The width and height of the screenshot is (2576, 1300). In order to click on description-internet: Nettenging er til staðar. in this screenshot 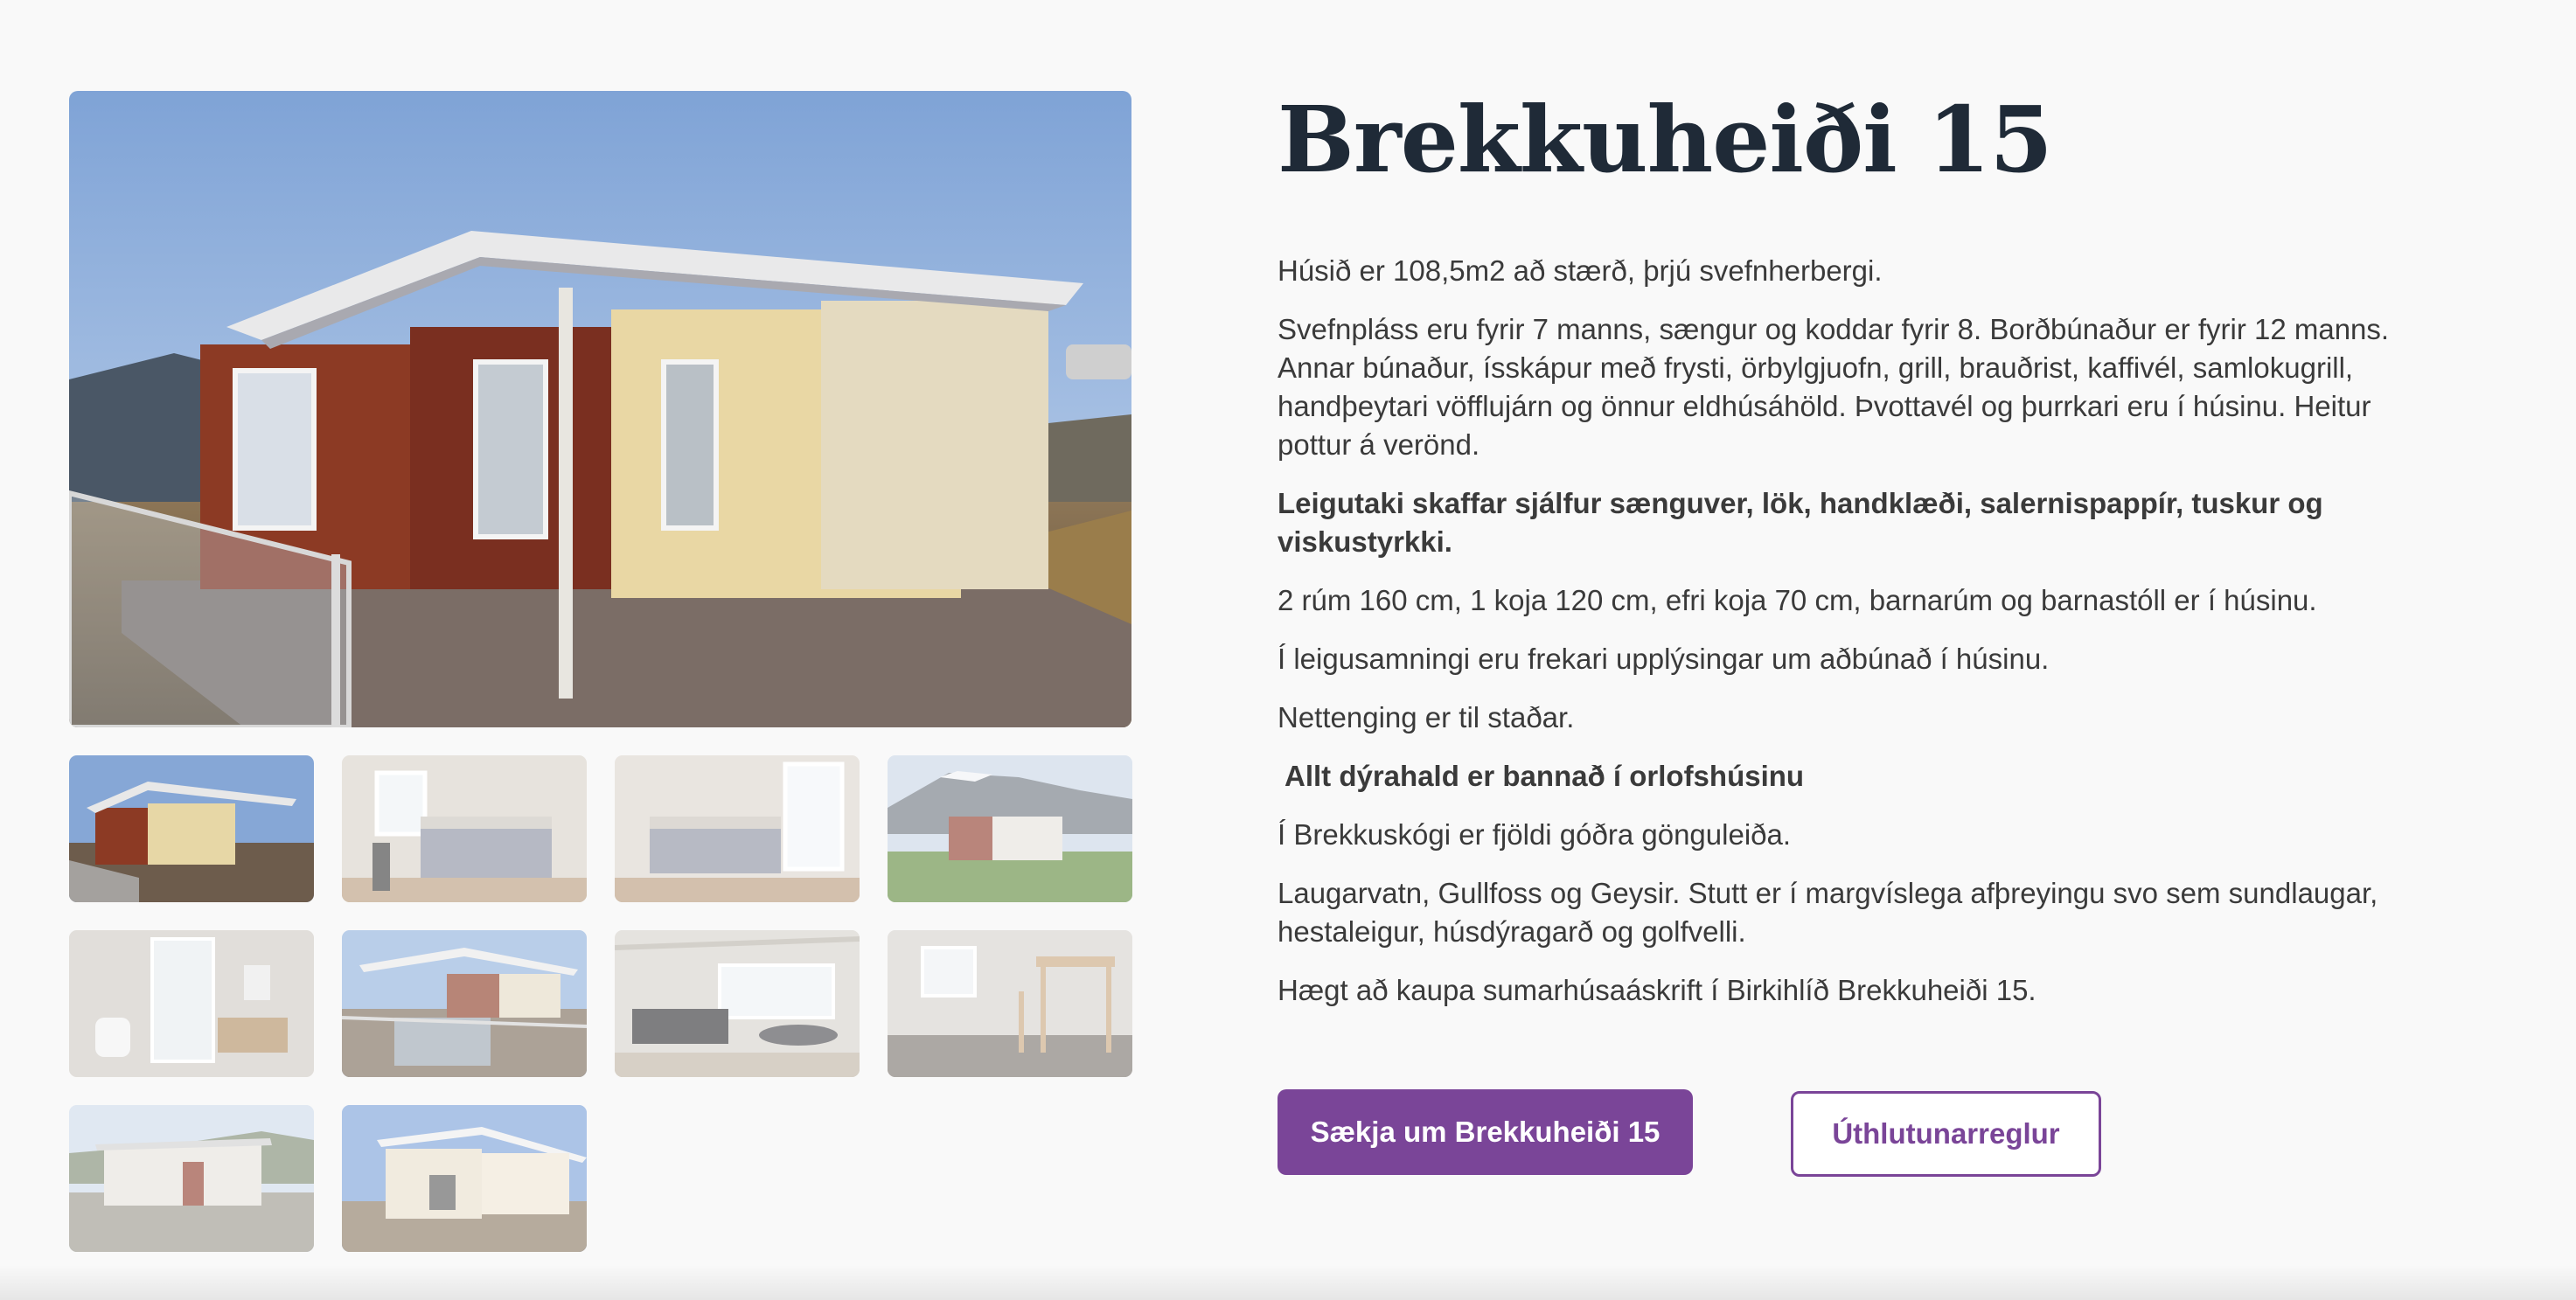, I will do `click(1426, 717)`.